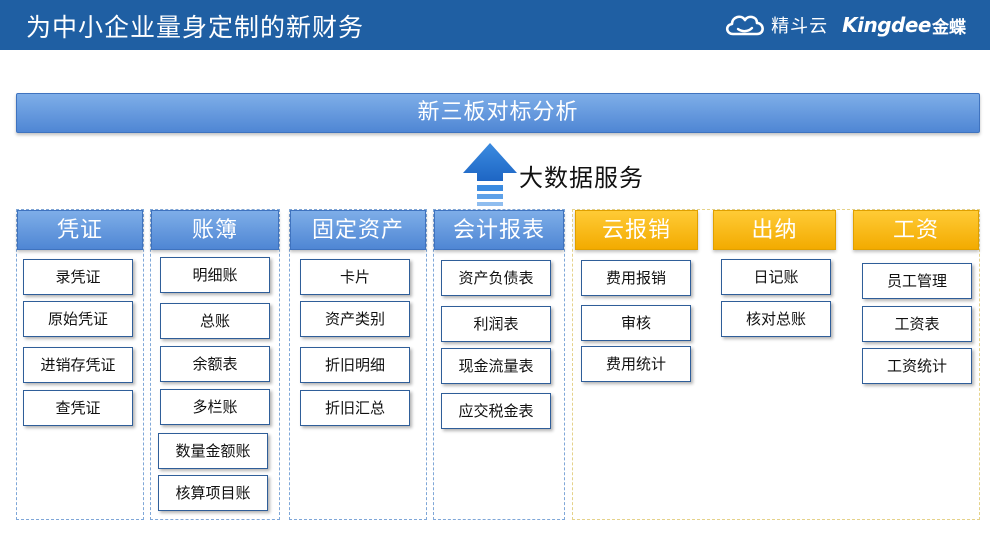 This screenshot has width=990, height=558. I want to click on module-reports-title: 会计报表, so click(499, 230).